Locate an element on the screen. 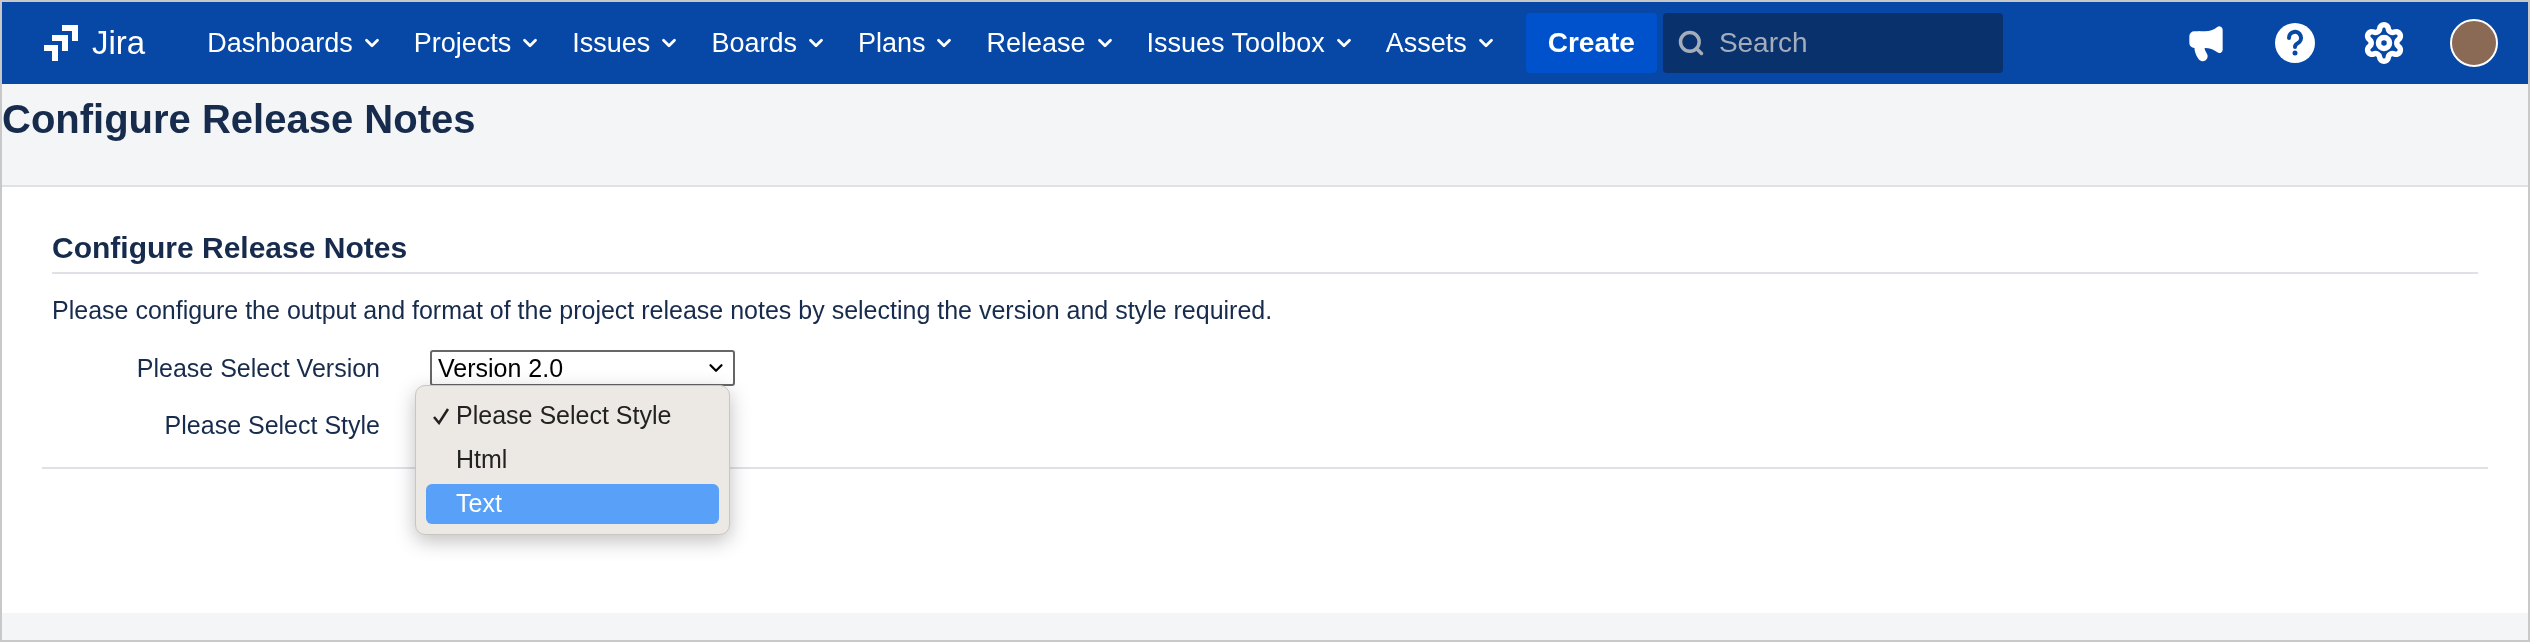  megaphone-icon is located at coordinates (2206, 43).